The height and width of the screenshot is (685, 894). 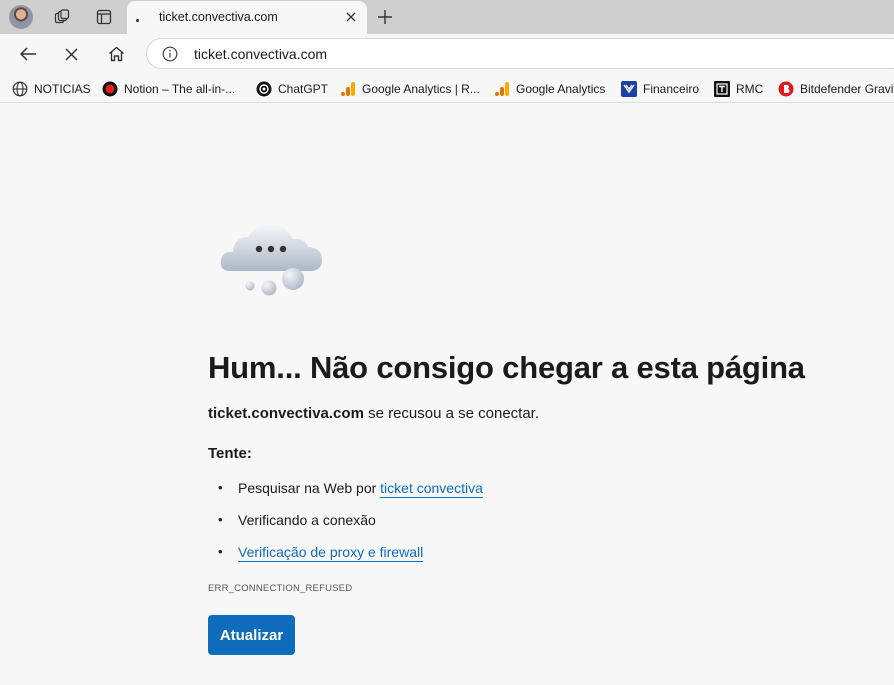 What do you see at coordinates (786, 89) in the screenshot?
I see `bitdefender-icon` at bounding box center [786, 89].